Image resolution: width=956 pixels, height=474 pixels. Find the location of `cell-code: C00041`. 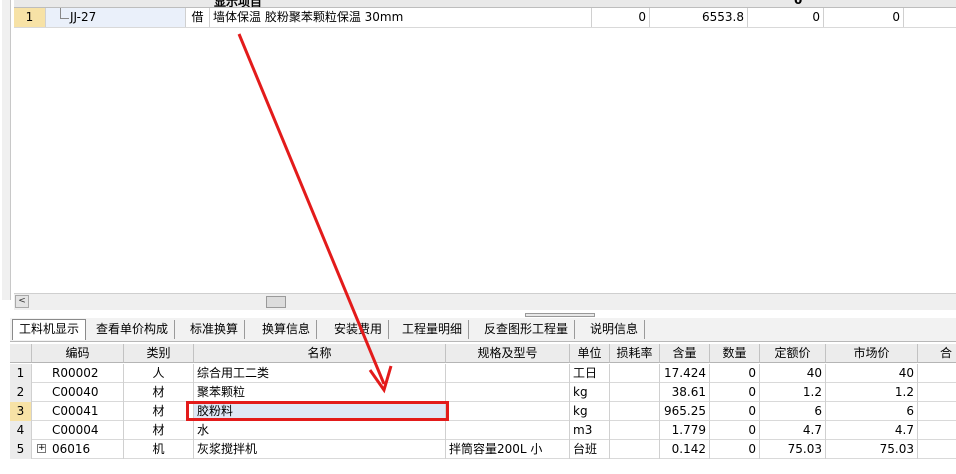

cell-code: C00041 is located at coordinates (78, 411).